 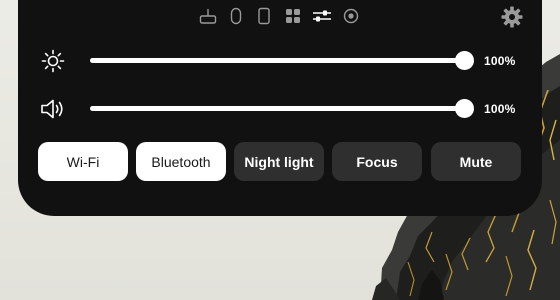 I want to click on mute-toggle: Mute, so click(x=476, y=161).